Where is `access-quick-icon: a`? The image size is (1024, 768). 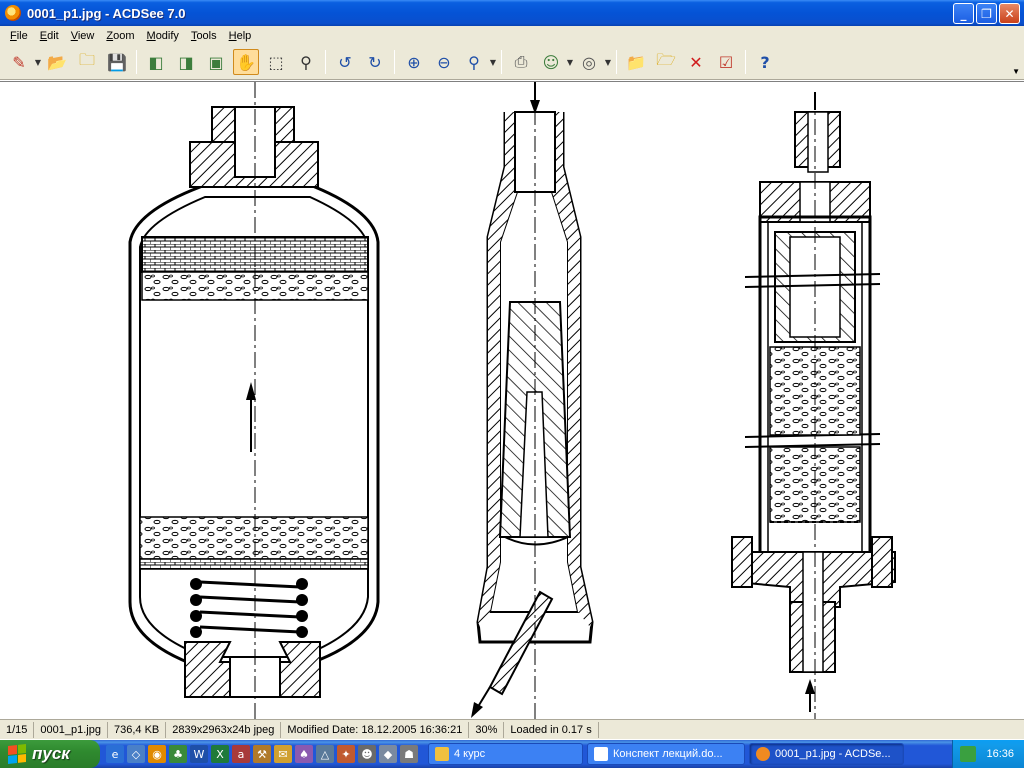 access-quick-icon: a is located at coordinates (241, 754).